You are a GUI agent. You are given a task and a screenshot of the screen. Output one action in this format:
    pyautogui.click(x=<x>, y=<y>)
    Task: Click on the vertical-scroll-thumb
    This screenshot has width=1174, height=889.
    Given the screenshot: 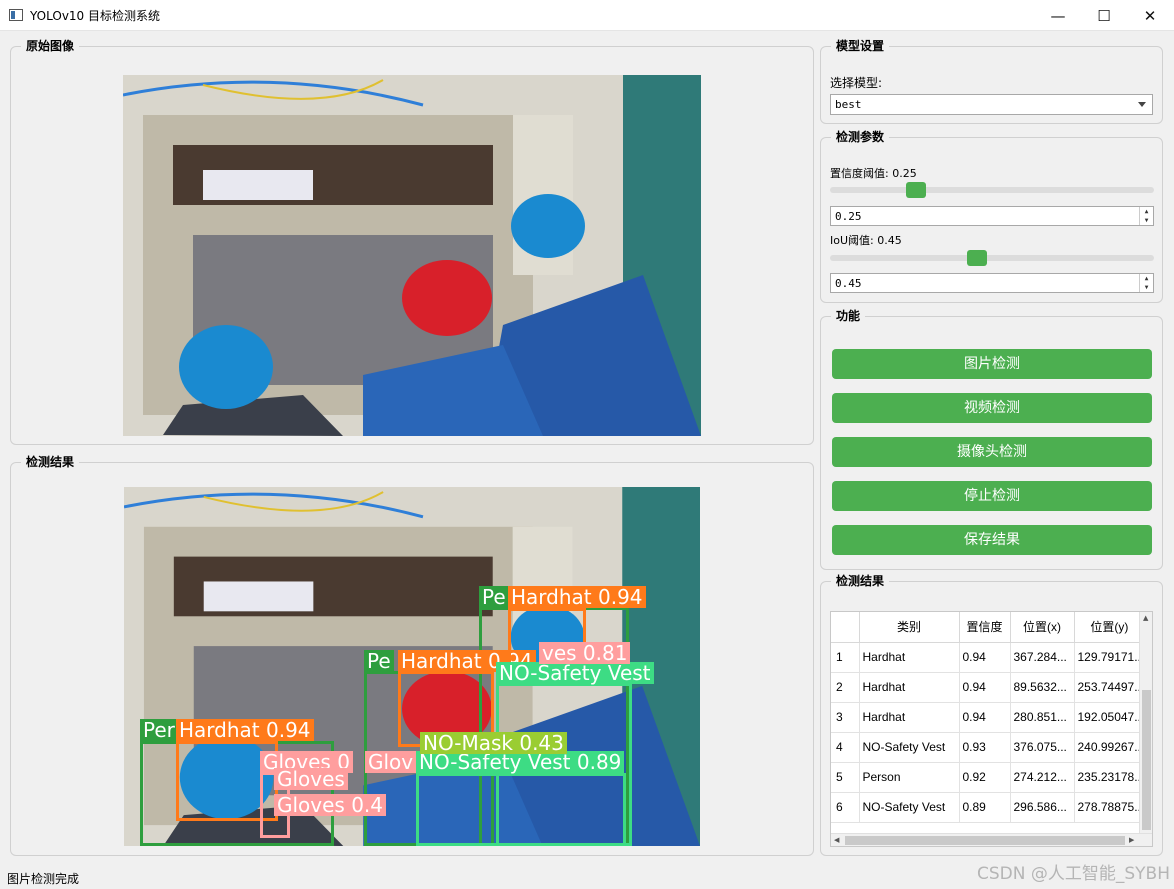 What is the action you would take?
    pyautogui.click(x=1146, y=760)
    